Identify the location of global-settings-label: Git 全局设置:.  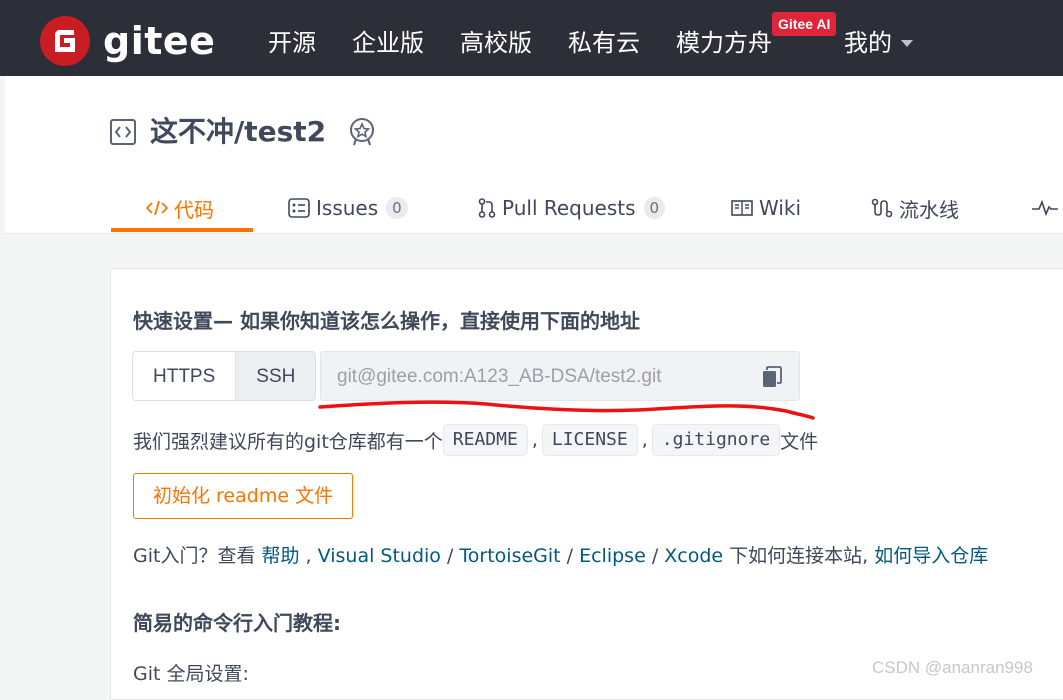
(191, 674).